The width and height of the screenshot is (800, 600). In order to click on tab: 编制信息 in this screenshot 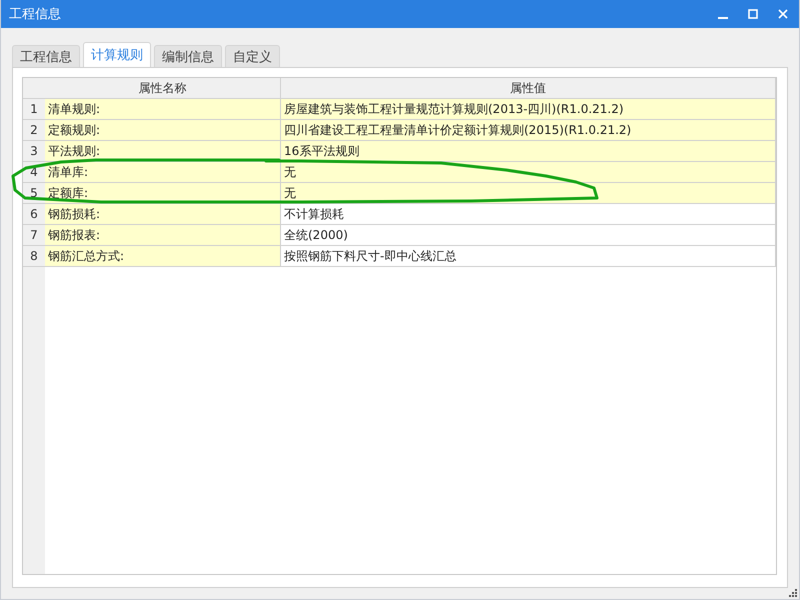, I will do `click(188, 56)`.